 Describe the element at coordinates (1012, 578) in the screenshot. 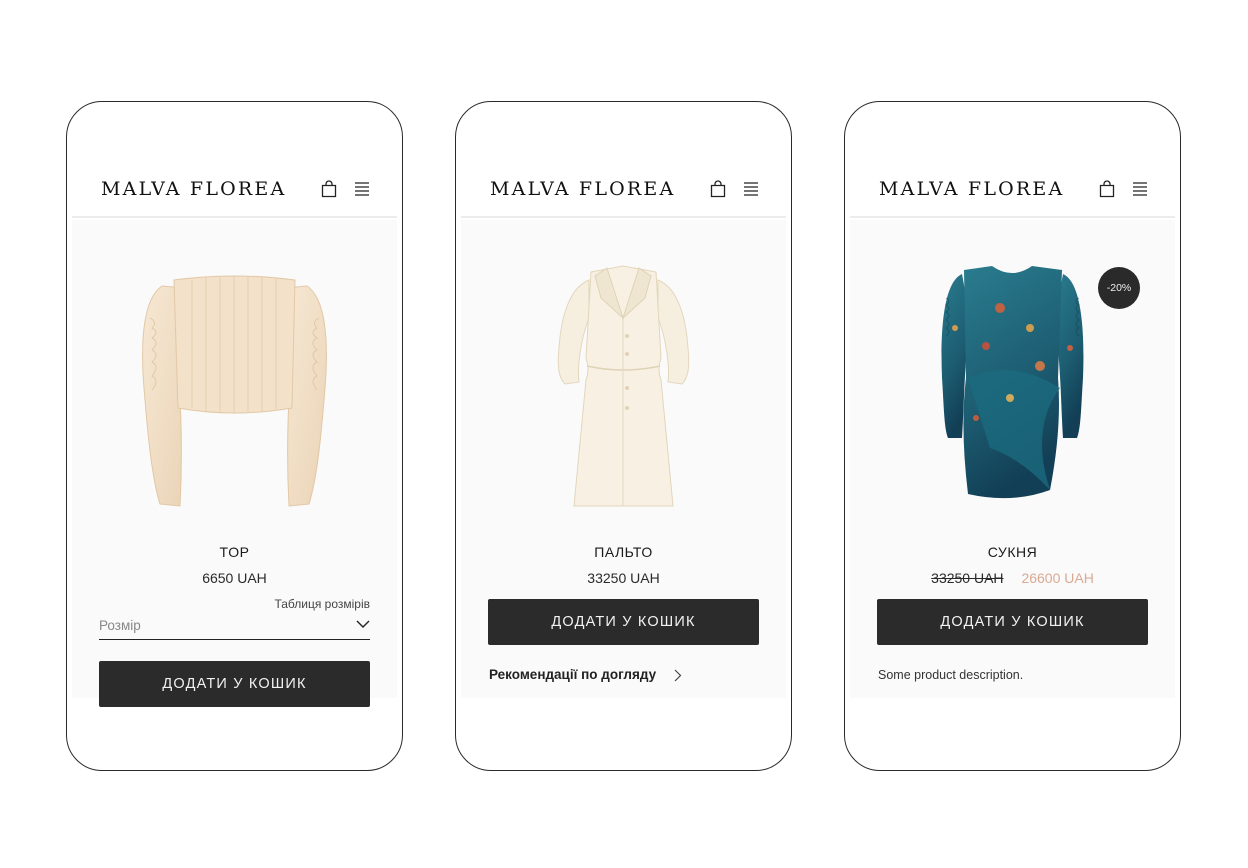

I see `price-row: 33250 UAH 26600 UAH` at that location.